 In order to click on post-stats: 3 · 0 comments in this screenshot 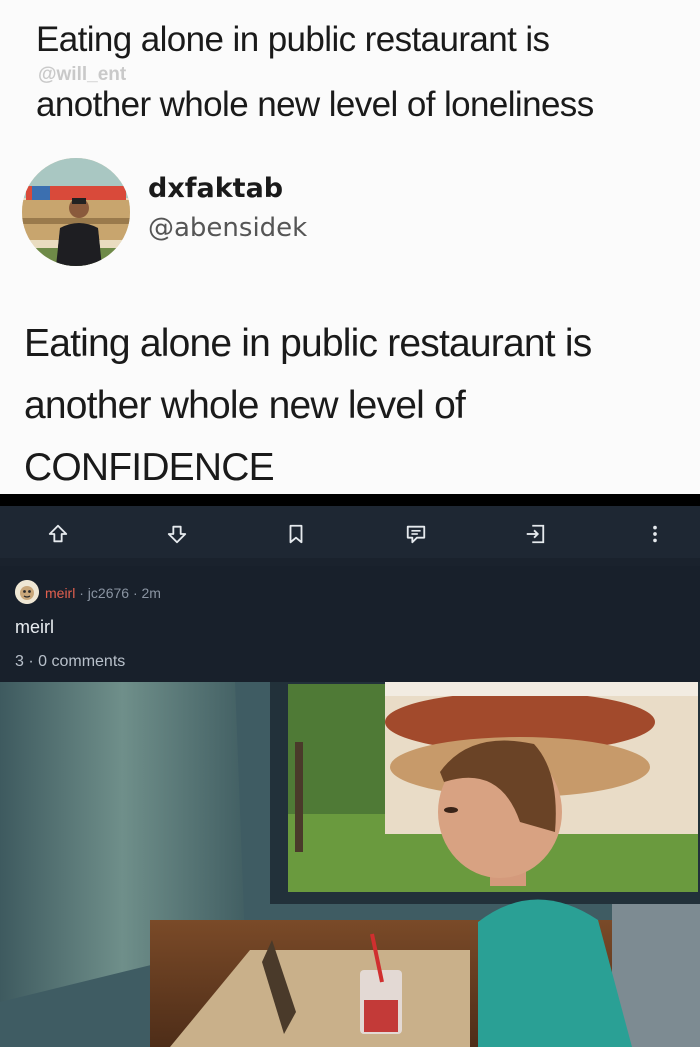, I will do `click(70, 662)`.